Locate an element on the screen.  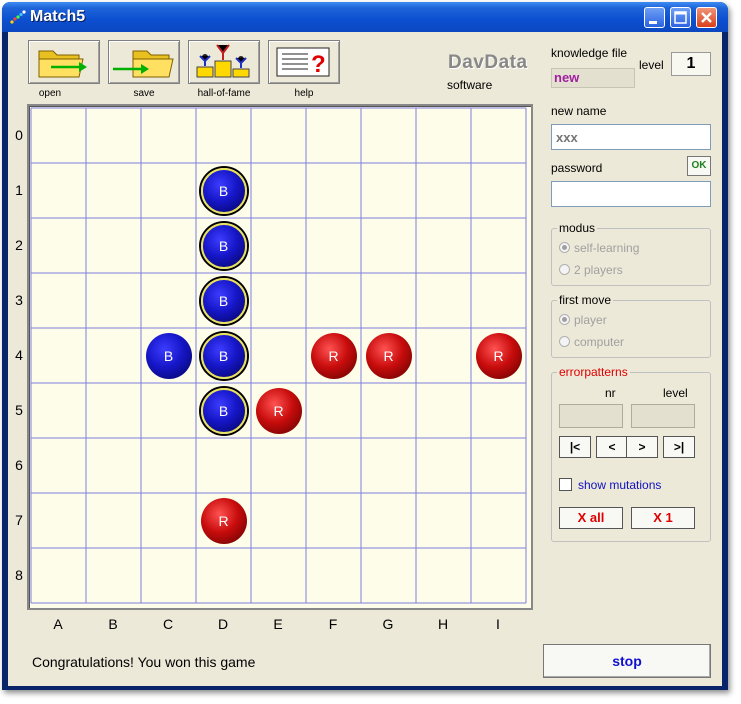
row-label: 1 is located at coordinates (19, 190).